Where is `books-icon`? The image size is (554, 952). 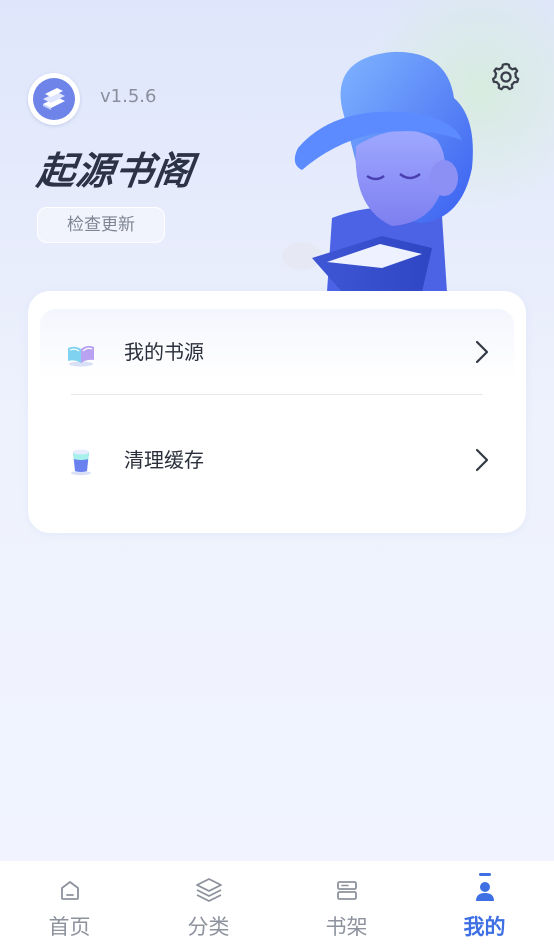 books-icon is located at coordinates (54, 99).